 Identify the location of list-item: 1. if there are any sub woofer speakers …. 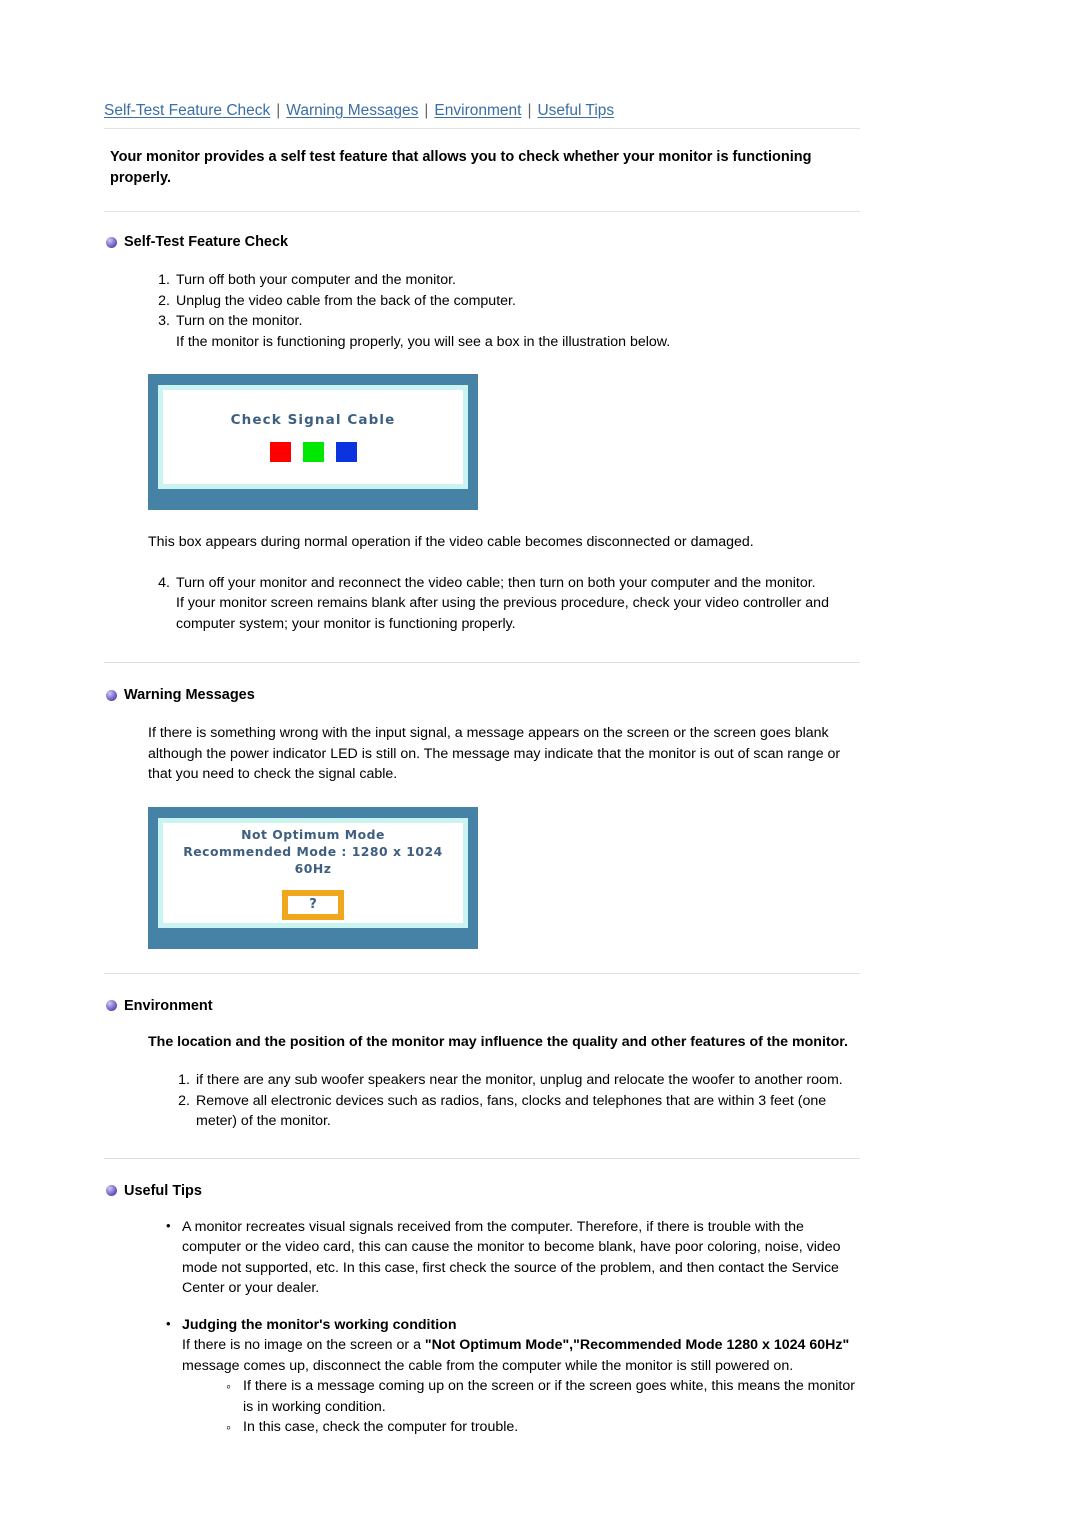
(515, 1080).